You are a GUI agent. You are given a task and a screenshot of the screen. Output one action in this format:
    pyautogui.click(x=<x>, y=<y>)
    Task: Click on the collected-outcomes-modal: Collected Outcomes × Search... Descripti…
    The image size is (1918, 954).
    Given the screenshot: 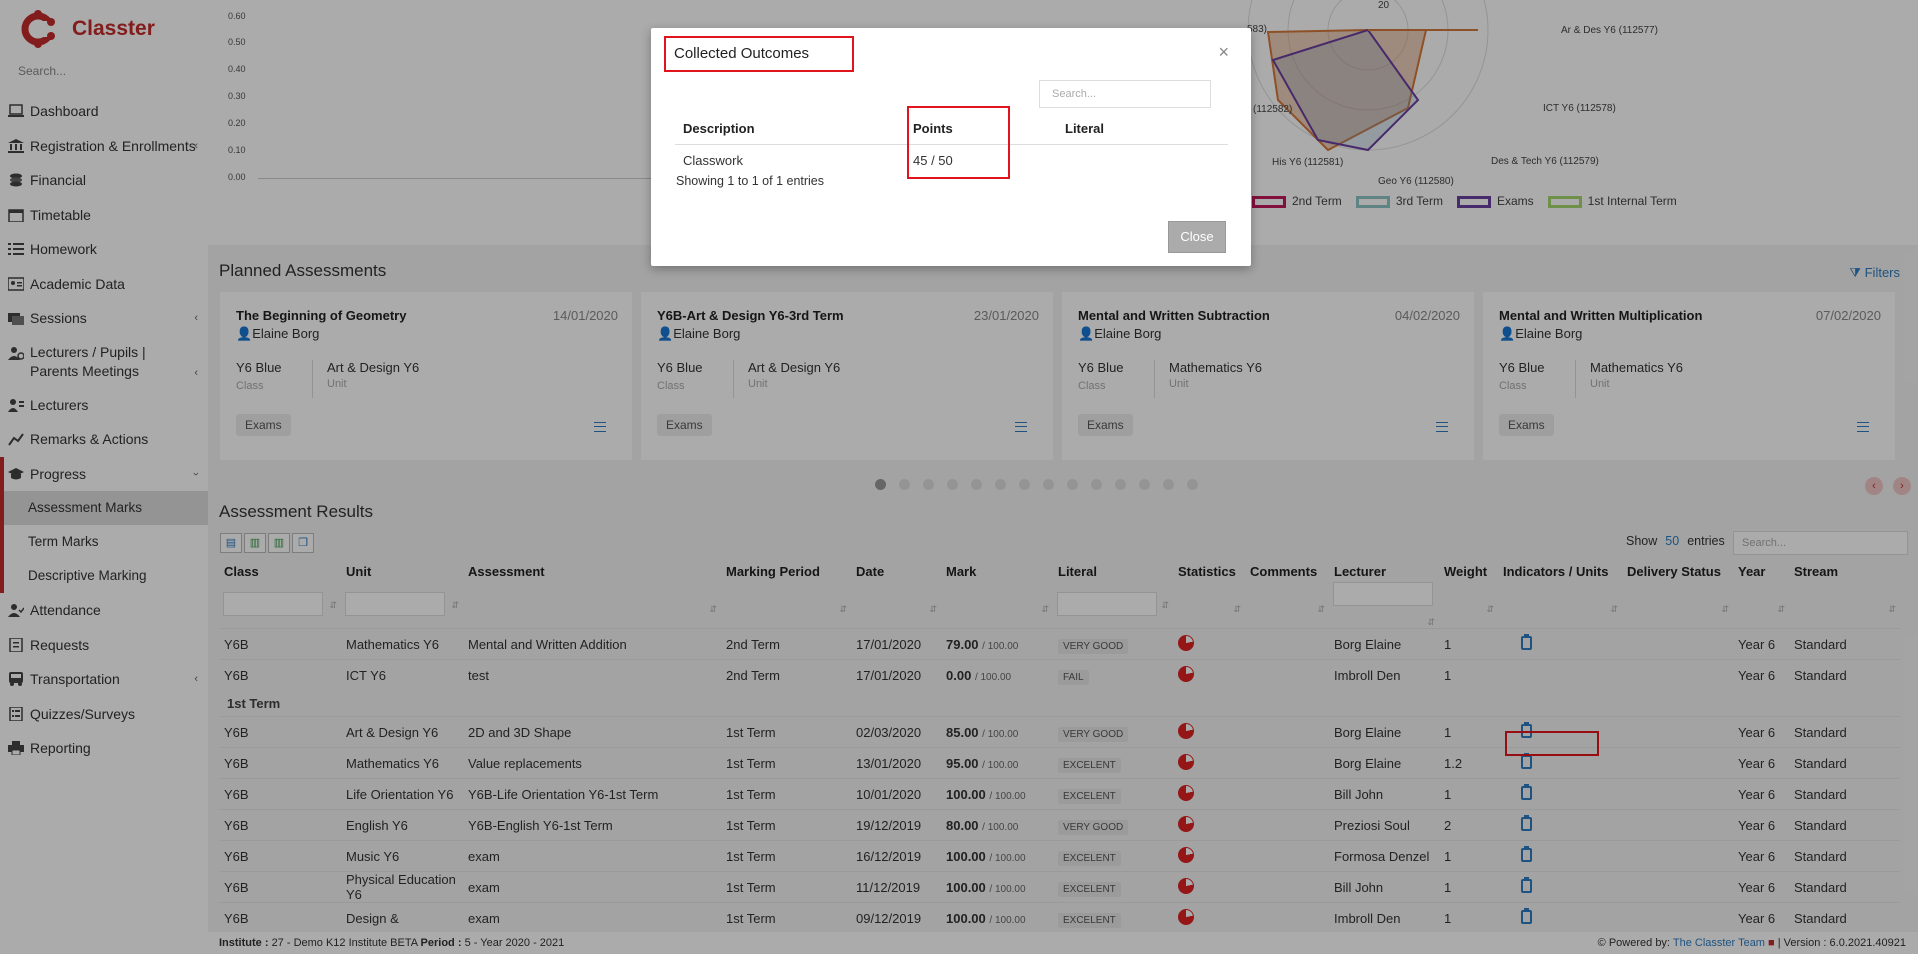 What is the action you would take?
    pyautogui.click(x=951, y=147)
    